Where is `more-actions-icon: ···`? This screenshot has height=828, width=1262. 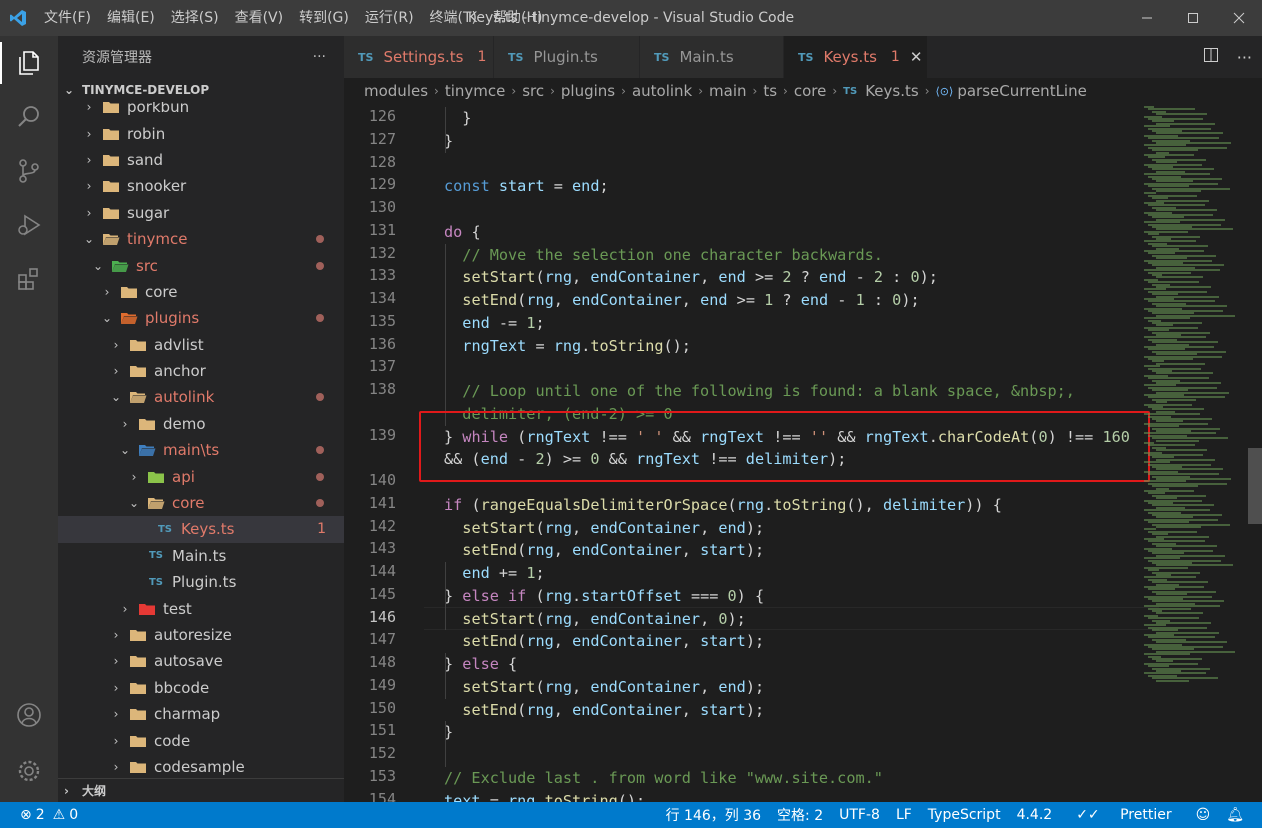
more-actions-icon: ··· is located at coordinates (1244, 57).